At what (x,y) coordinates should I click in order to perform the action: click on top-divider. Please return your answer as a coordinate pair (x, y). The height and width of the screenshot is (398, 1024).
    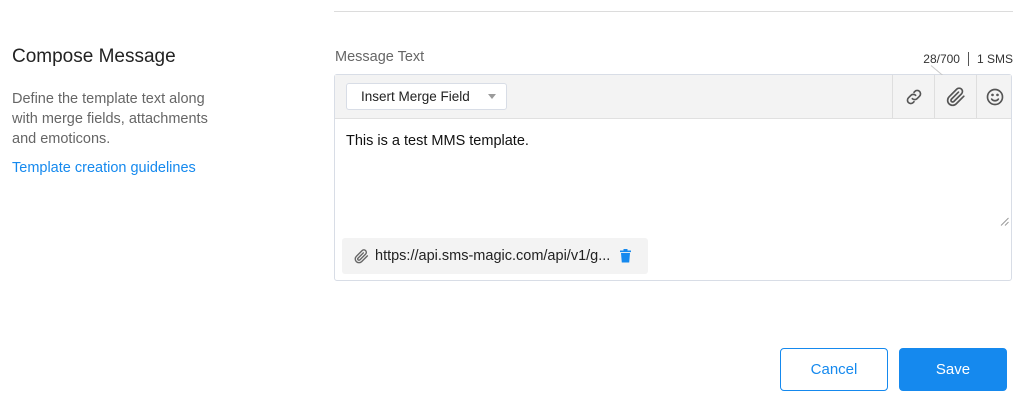
    Looking at the image, I should click on (673, 11).